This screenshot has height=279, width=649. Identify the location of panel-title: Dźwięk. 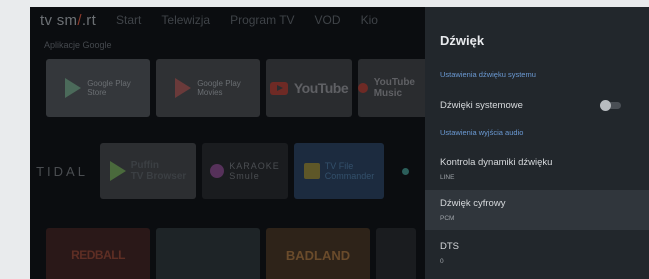
(462, 40).